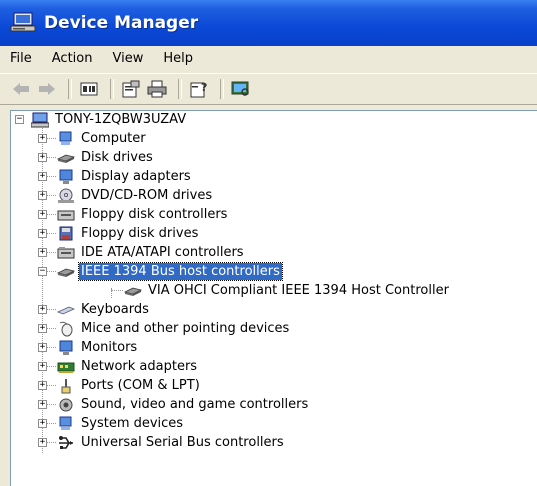 The image size is (537, 486). I want to click on back-icon, so click(21, 89).